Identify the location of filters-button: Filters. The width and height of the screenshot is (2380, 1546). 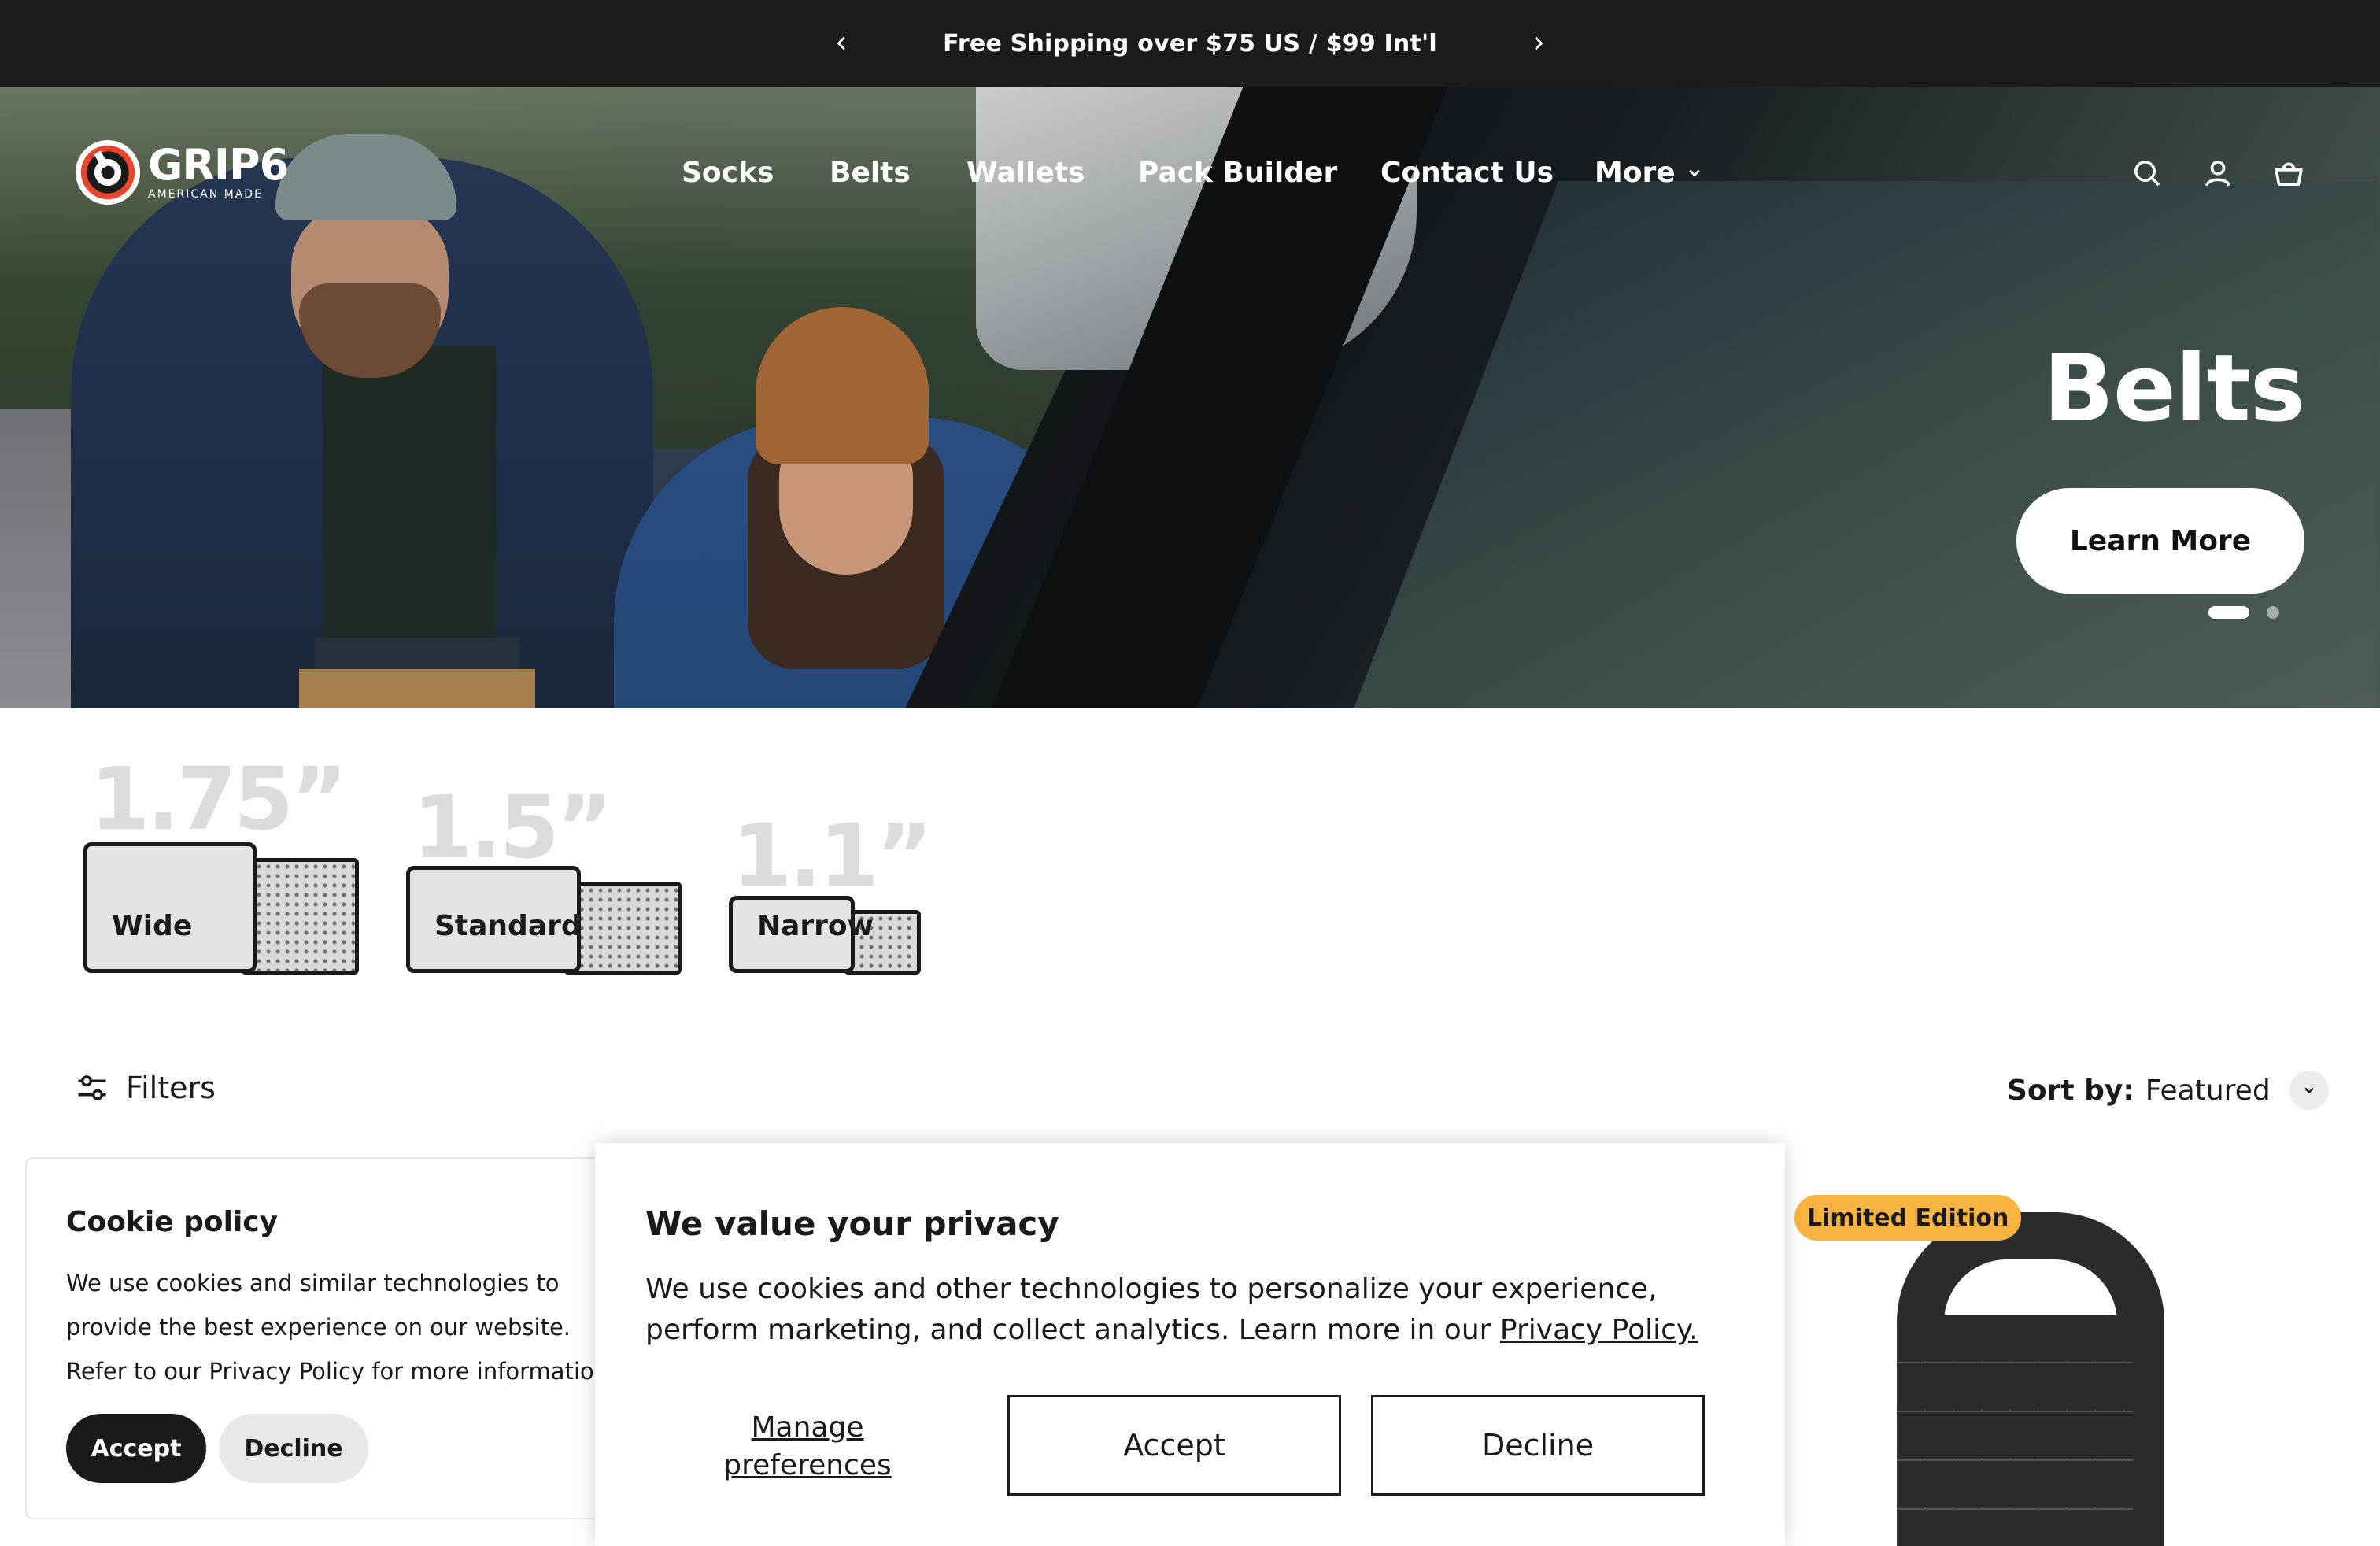
(146, 1088).